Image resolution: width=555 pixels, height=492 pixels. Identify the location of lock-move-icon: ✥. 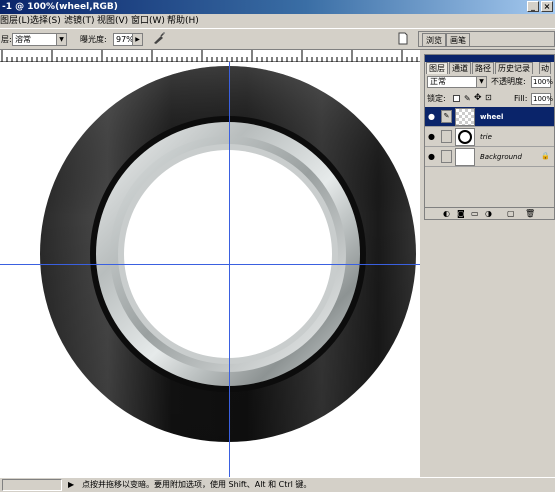
(478, 98).